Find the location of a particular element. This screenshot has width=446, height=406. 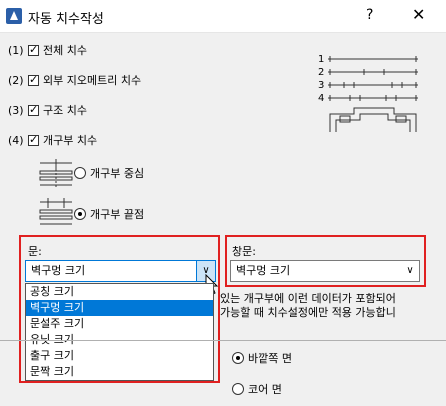

radio-label: 개구부 끝점 is located at coordinates (117, 214).